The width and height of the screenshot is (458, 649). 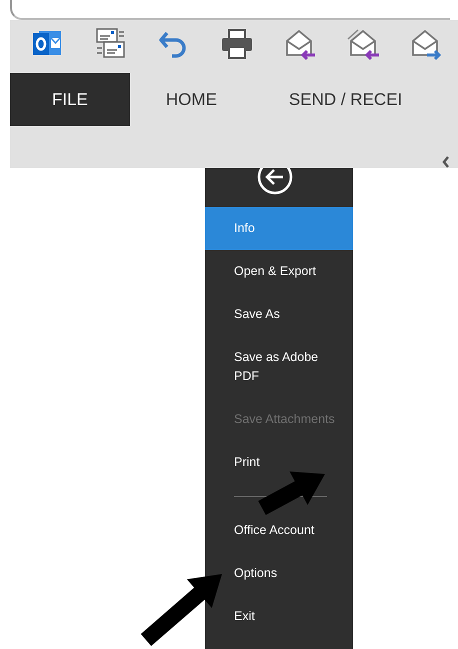 I want to click on collapse-chevron-icon, so click(x=446, y=162).